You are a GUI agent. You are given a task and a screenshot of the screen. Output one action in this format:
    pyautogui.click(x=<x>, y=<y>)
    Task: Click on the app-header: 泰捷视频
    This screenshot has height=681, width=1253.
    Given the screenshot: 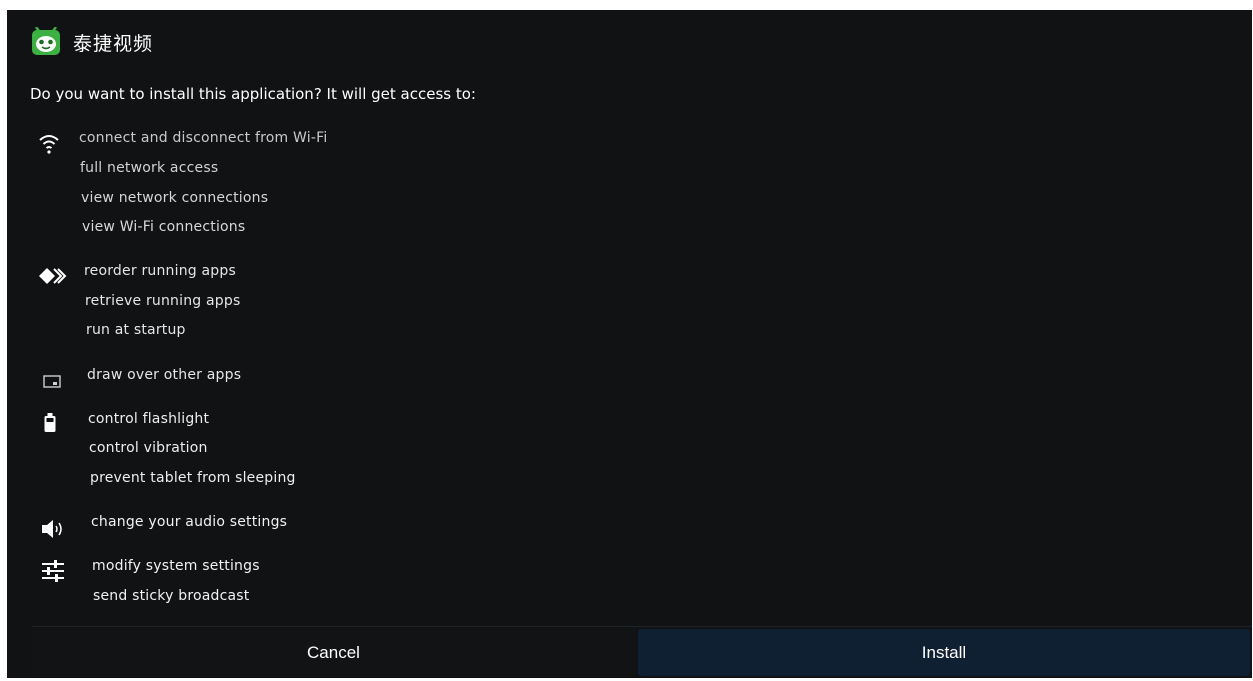 What is the action you would take?
    pyautogui.click(x=92, y=42)
    